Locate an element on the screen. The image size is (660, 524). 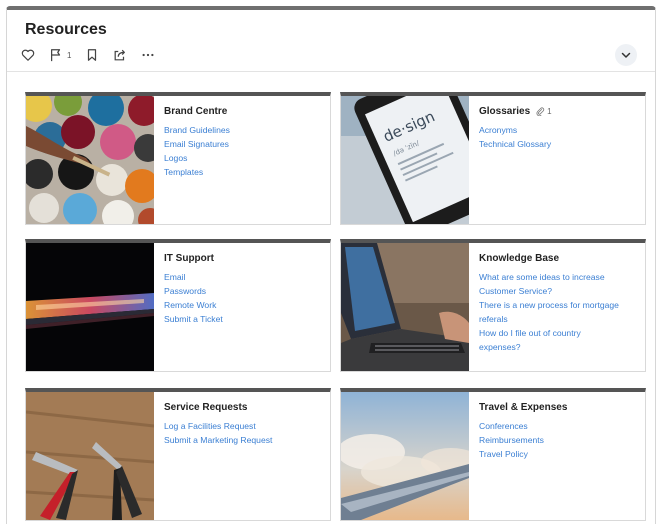
card-image-paint-pots is located at coordinates (90, 160).